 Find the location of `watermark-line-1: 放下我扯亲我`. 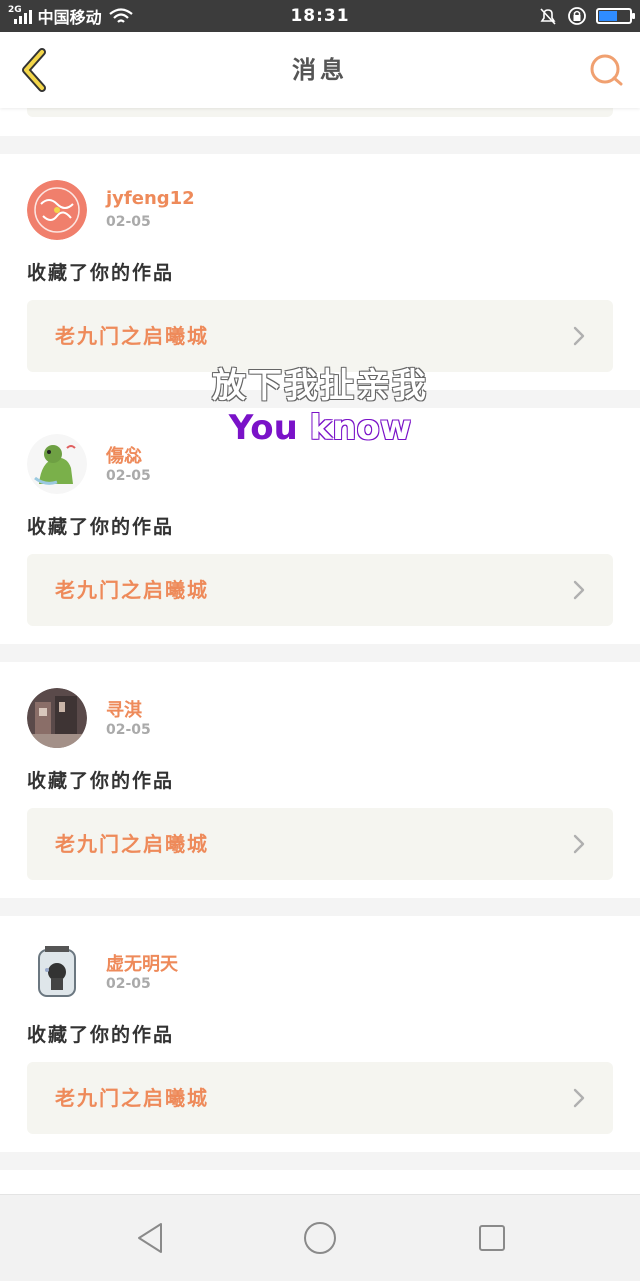

watermark-line-1: 放下我扯亲我 is located at coordinates (320, 386).